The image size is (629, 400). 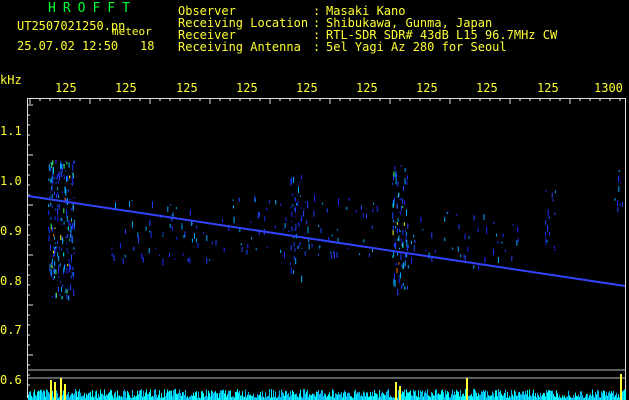 What do you see at coordinates (51, 390) in the screenshot?
I see `noise-spike` at bounding box center [51, 390].